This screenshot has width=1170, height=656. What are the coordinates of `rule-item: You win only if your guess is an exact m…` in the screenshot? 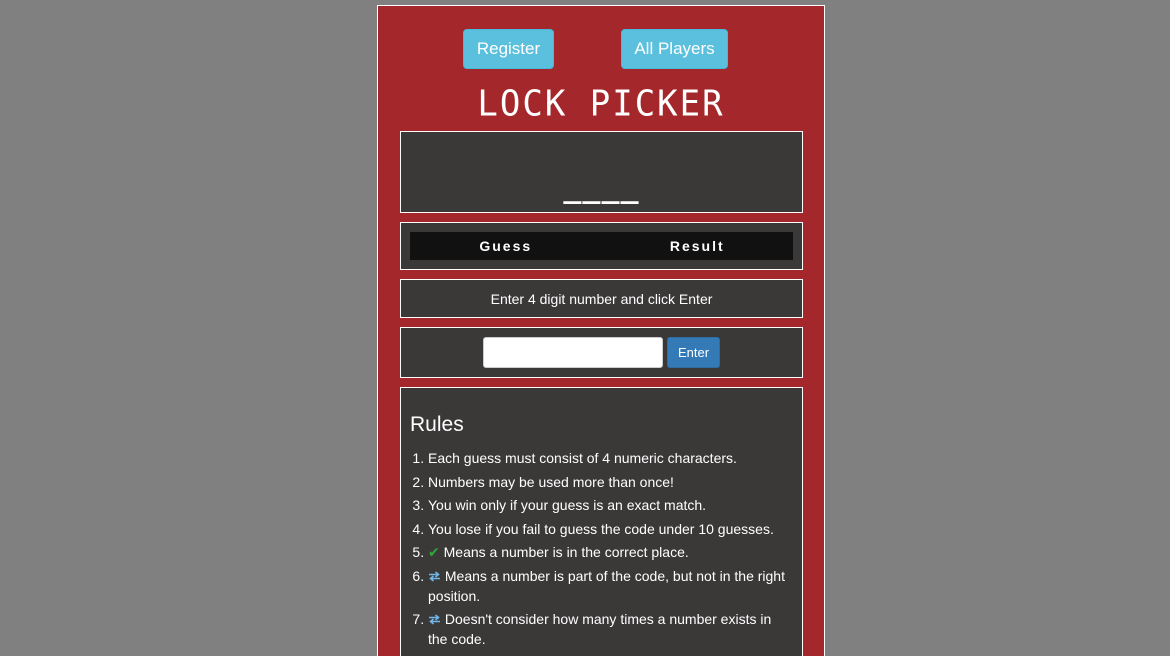 It's located at (611, 505).